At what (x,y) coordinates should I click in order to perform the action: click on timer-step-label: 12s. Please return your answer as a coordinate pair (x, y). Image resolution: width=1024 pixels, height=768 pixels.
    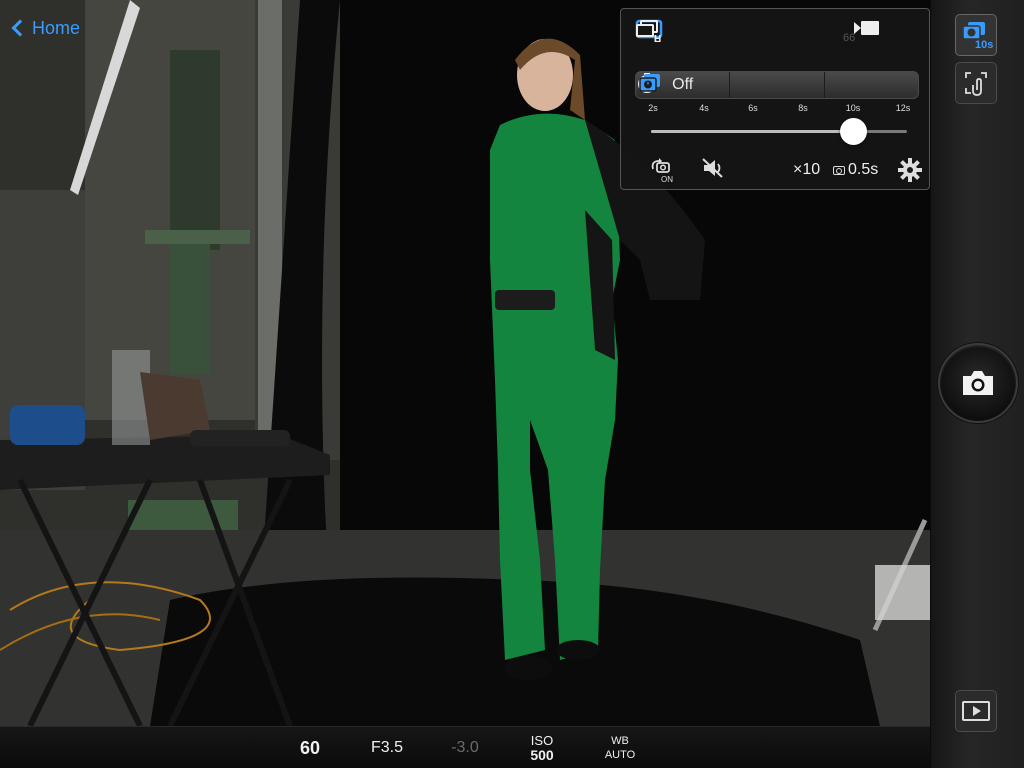
    Looking at the image, I should click on (903, 108).